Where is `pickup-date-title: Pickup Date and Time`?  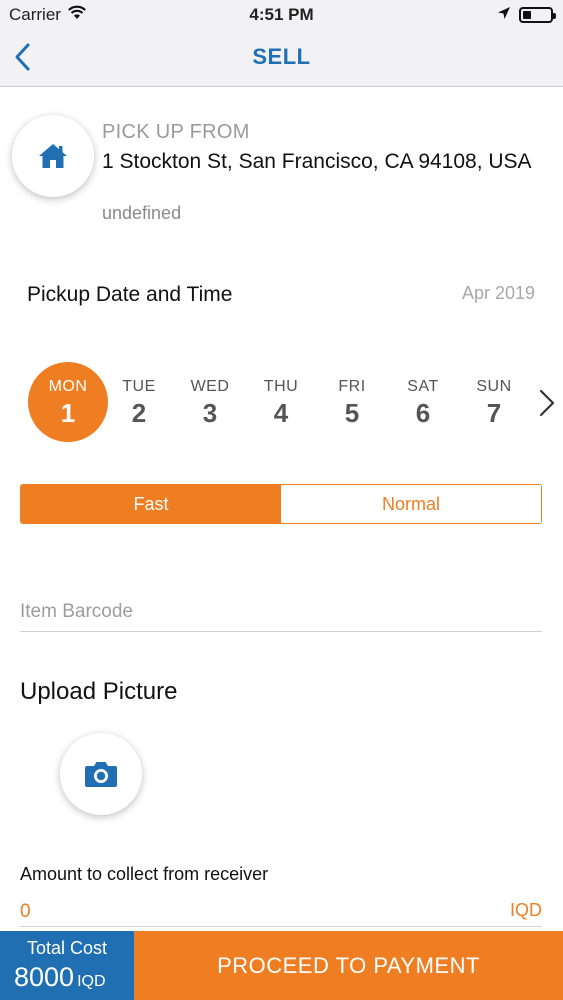
pickup-date-title: Pickup Date and Time is located at coordinates (130, 294).